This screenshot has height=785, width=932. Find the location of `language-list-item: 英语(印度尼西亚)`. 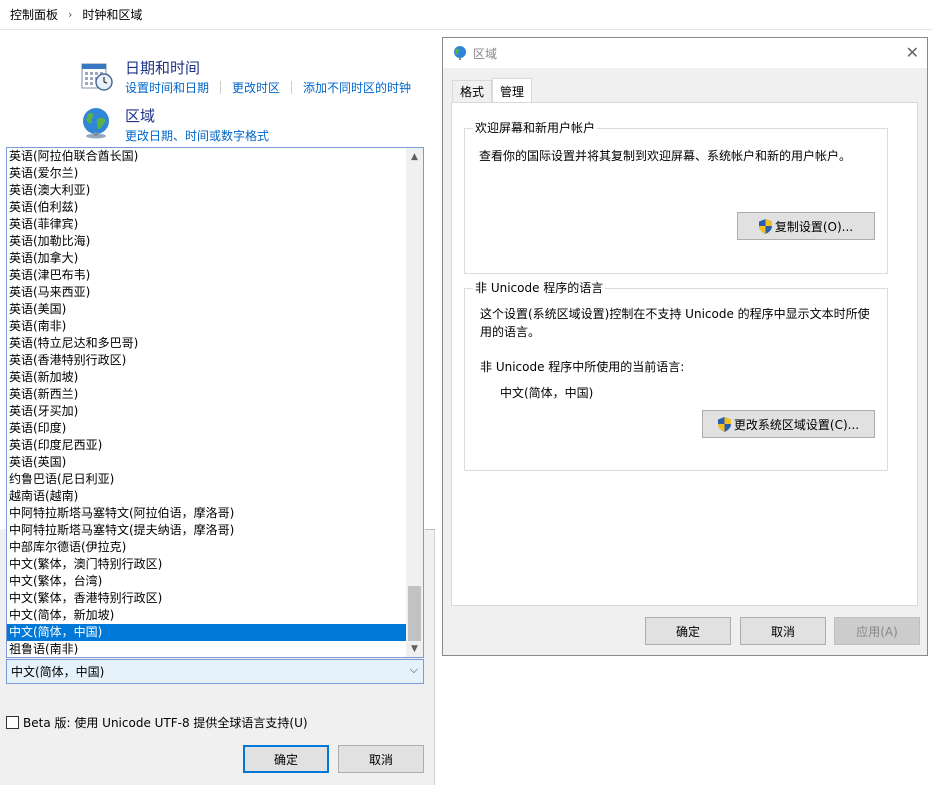

language-list-item: 英语(印度尼西亚) is located at coordinates (207, 445).